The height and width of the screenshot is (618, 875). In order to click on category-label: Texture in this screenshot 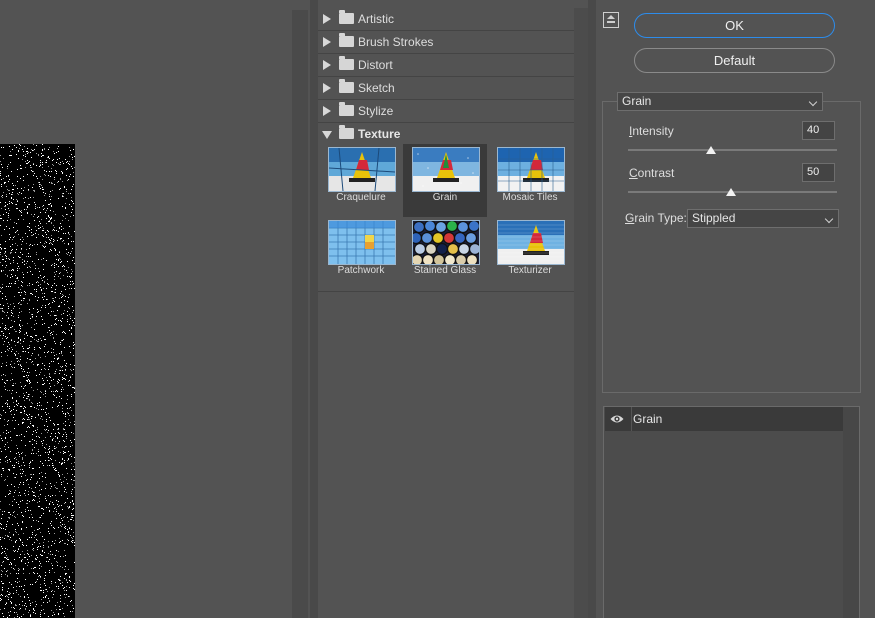, I will do `click(379, 134)`.